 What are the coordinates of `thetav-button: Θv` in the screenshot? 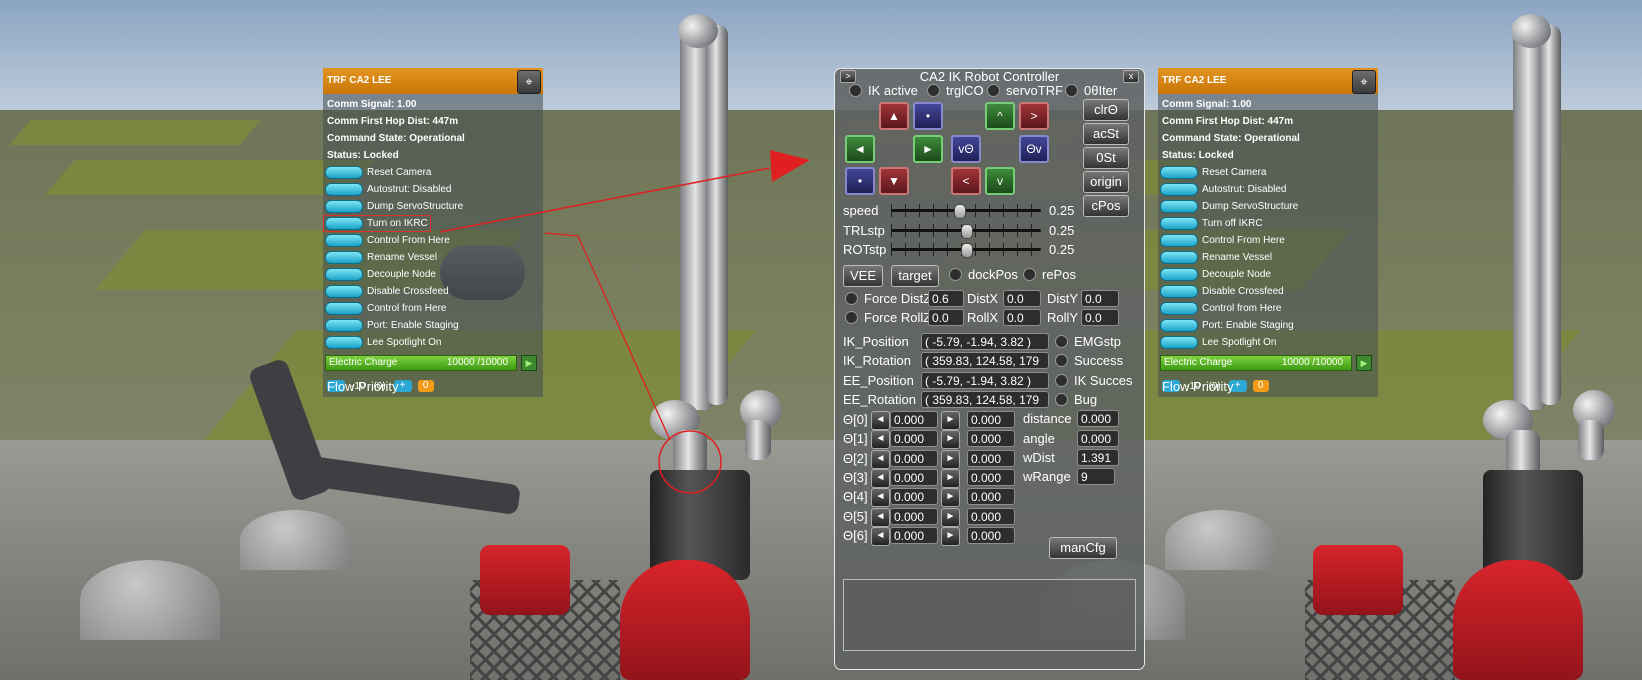 It's located at (1034, 149).